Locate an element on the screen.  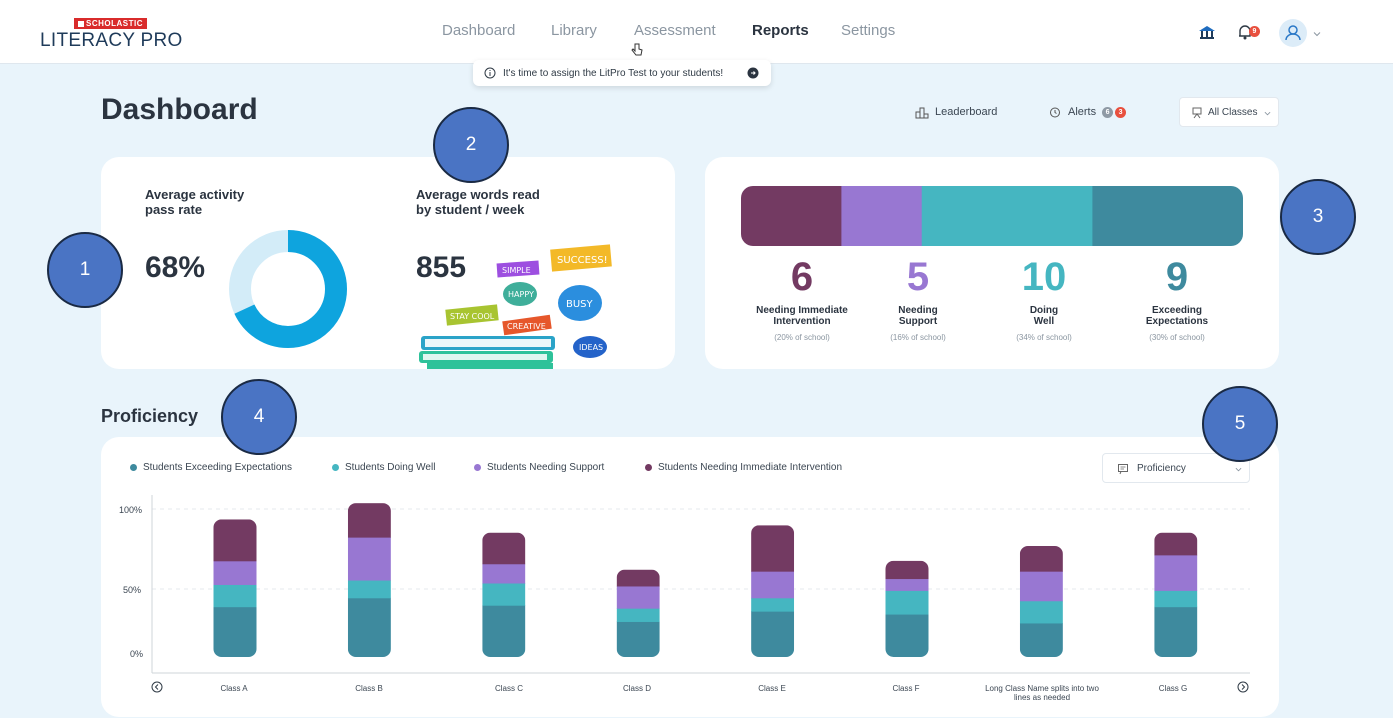
x-label-class-c: Class C is located at coordinates (508, 688).